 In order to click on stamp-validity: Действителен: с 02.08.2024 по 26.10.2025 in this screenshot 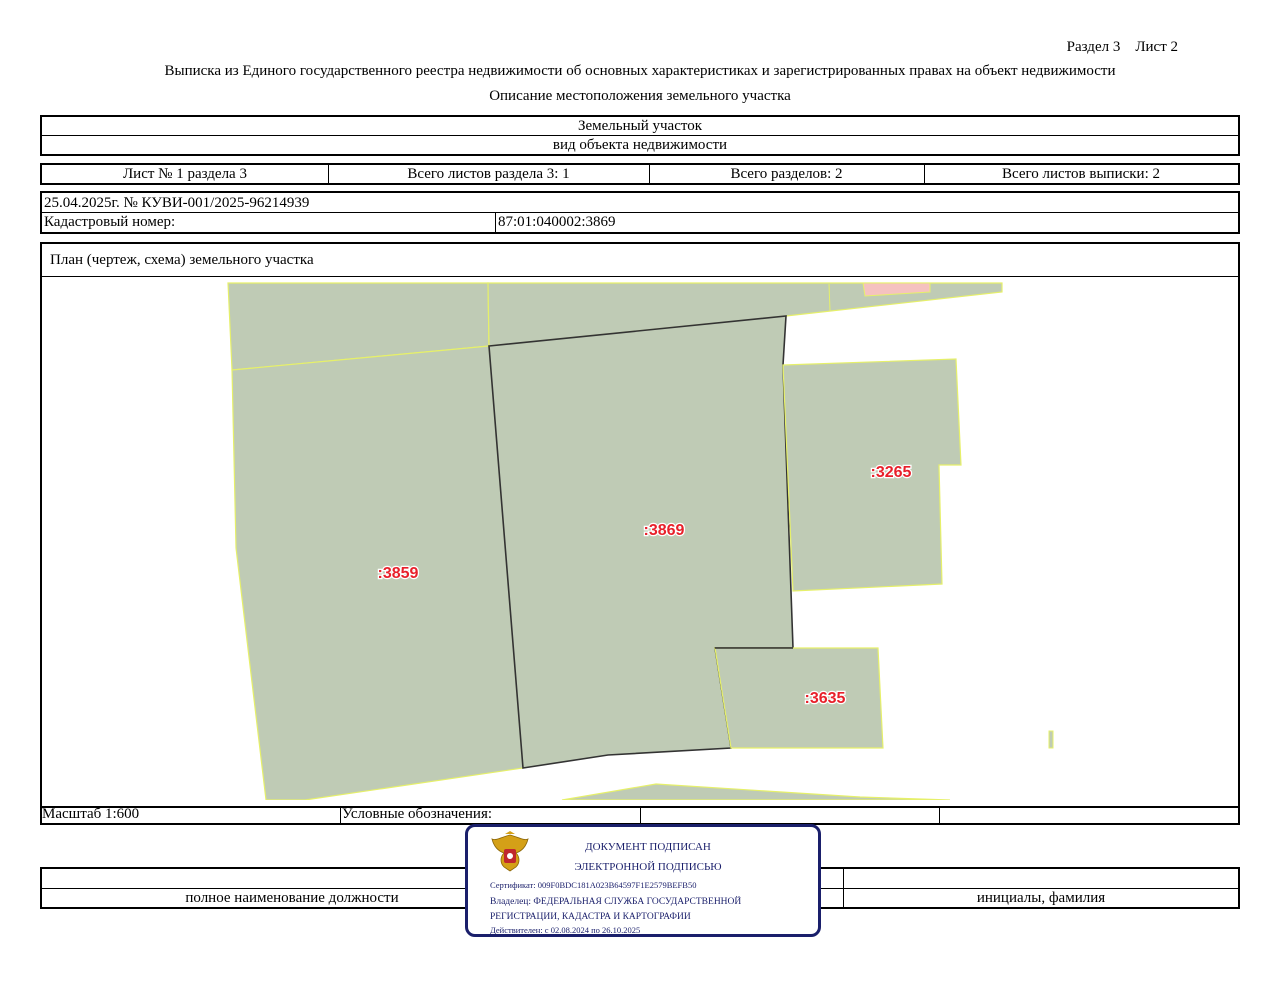, I will do `click(565, 930)`.